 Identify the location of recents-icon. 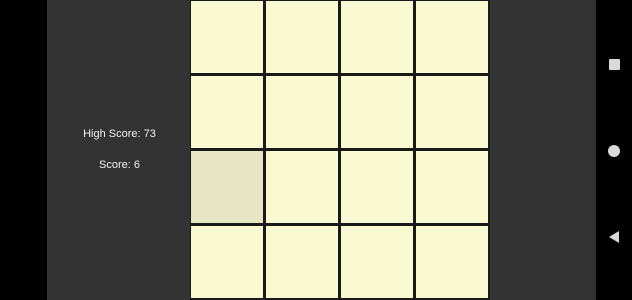
(614, 64).